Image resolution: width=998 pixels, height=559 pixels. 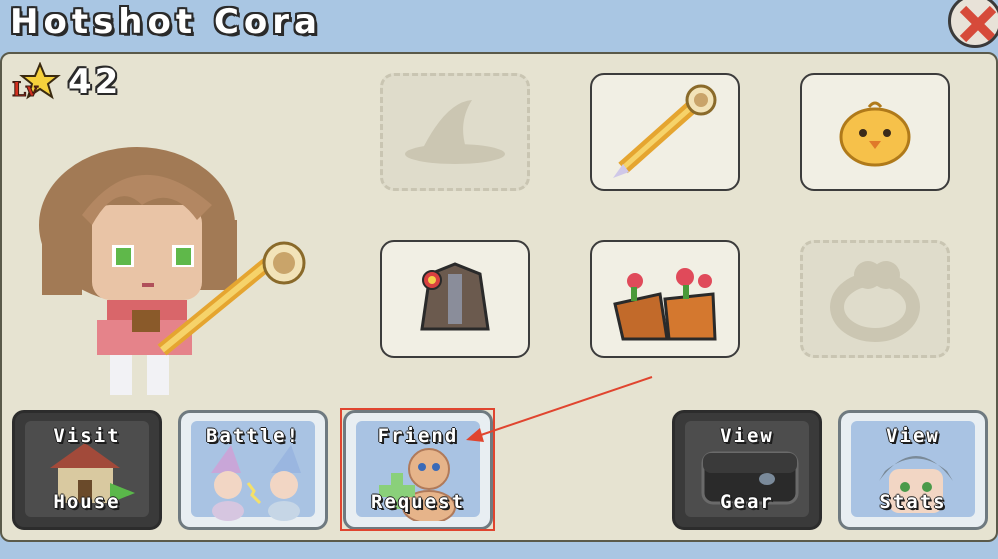 What do you see at coordinates (418, 502) in the screenshot?
I see `request-label: Request` at bounding box center [418, 502].